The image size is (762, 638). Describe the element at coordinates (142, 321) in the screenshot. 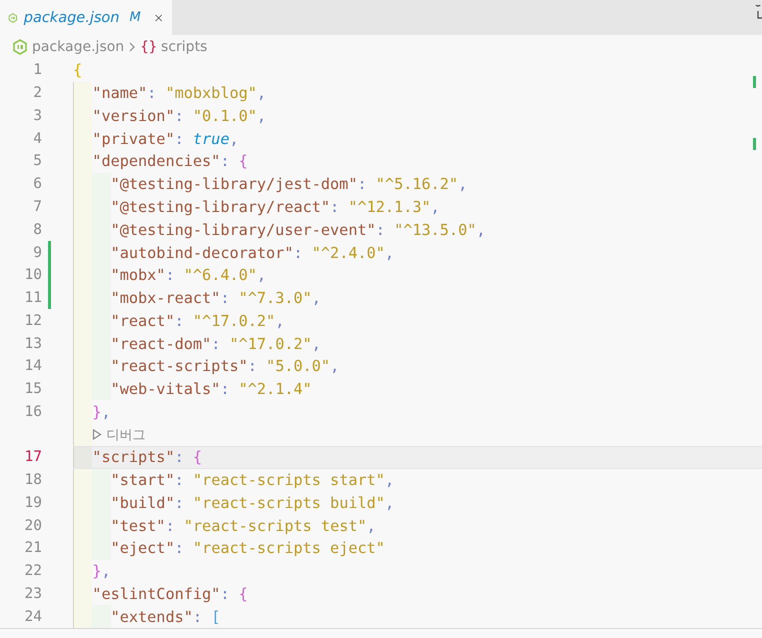

I see `json-key: "react"` at that location.